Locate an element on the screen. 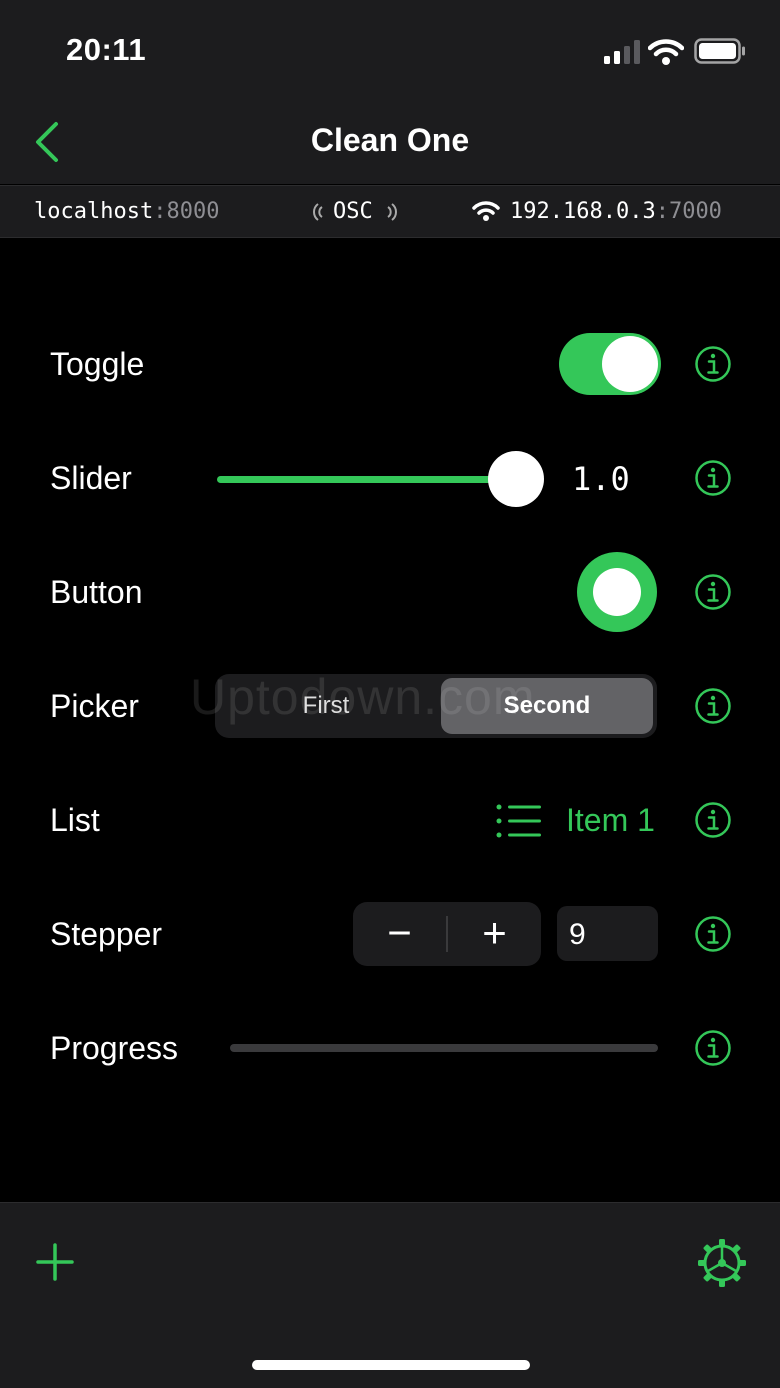 This screenshot has height=1388, width=780. home-indicator is located at coordinates (391, 1365).